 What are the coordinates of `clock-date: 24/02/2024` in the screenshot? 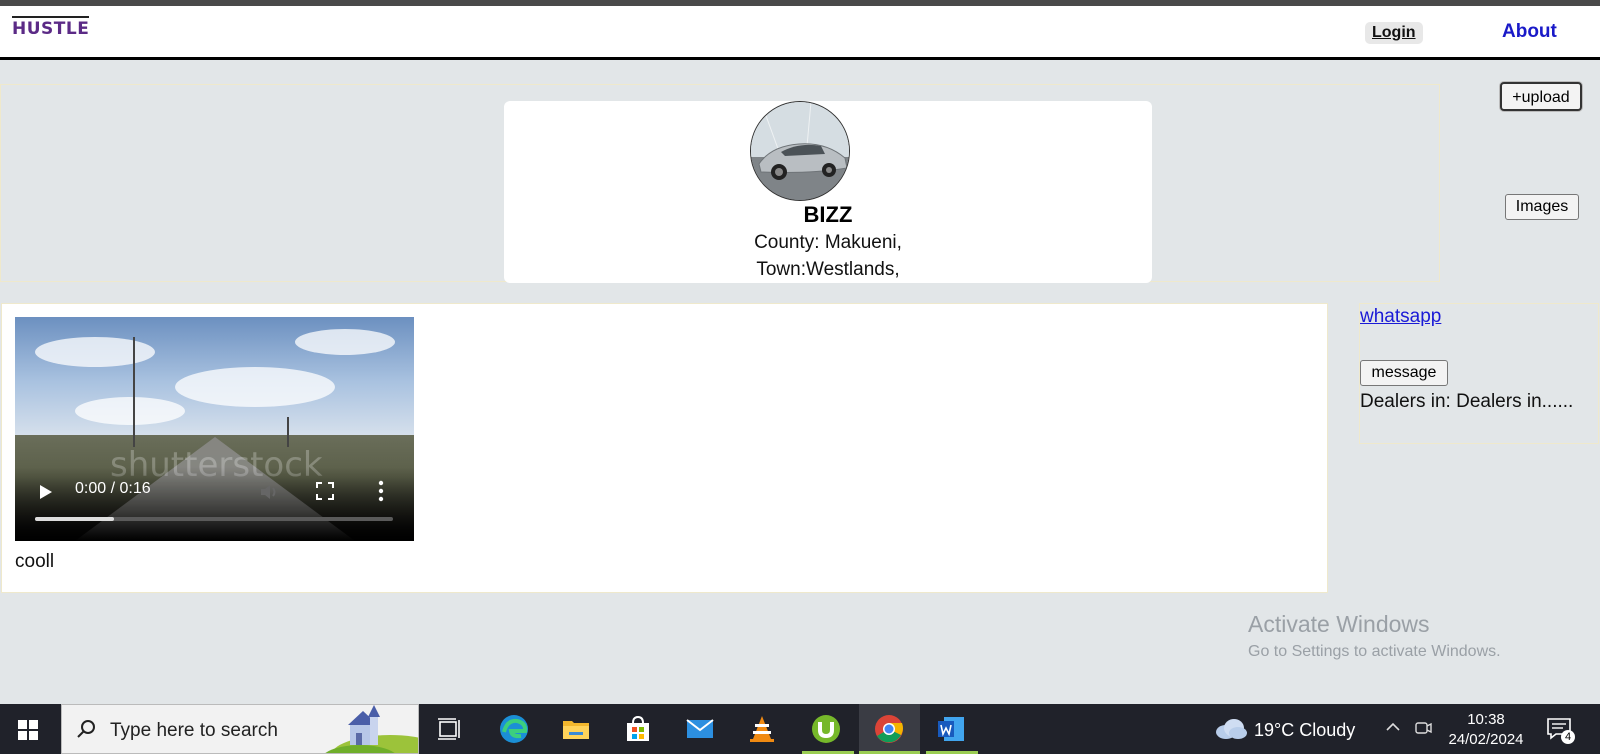 It's located at (1486, 739).